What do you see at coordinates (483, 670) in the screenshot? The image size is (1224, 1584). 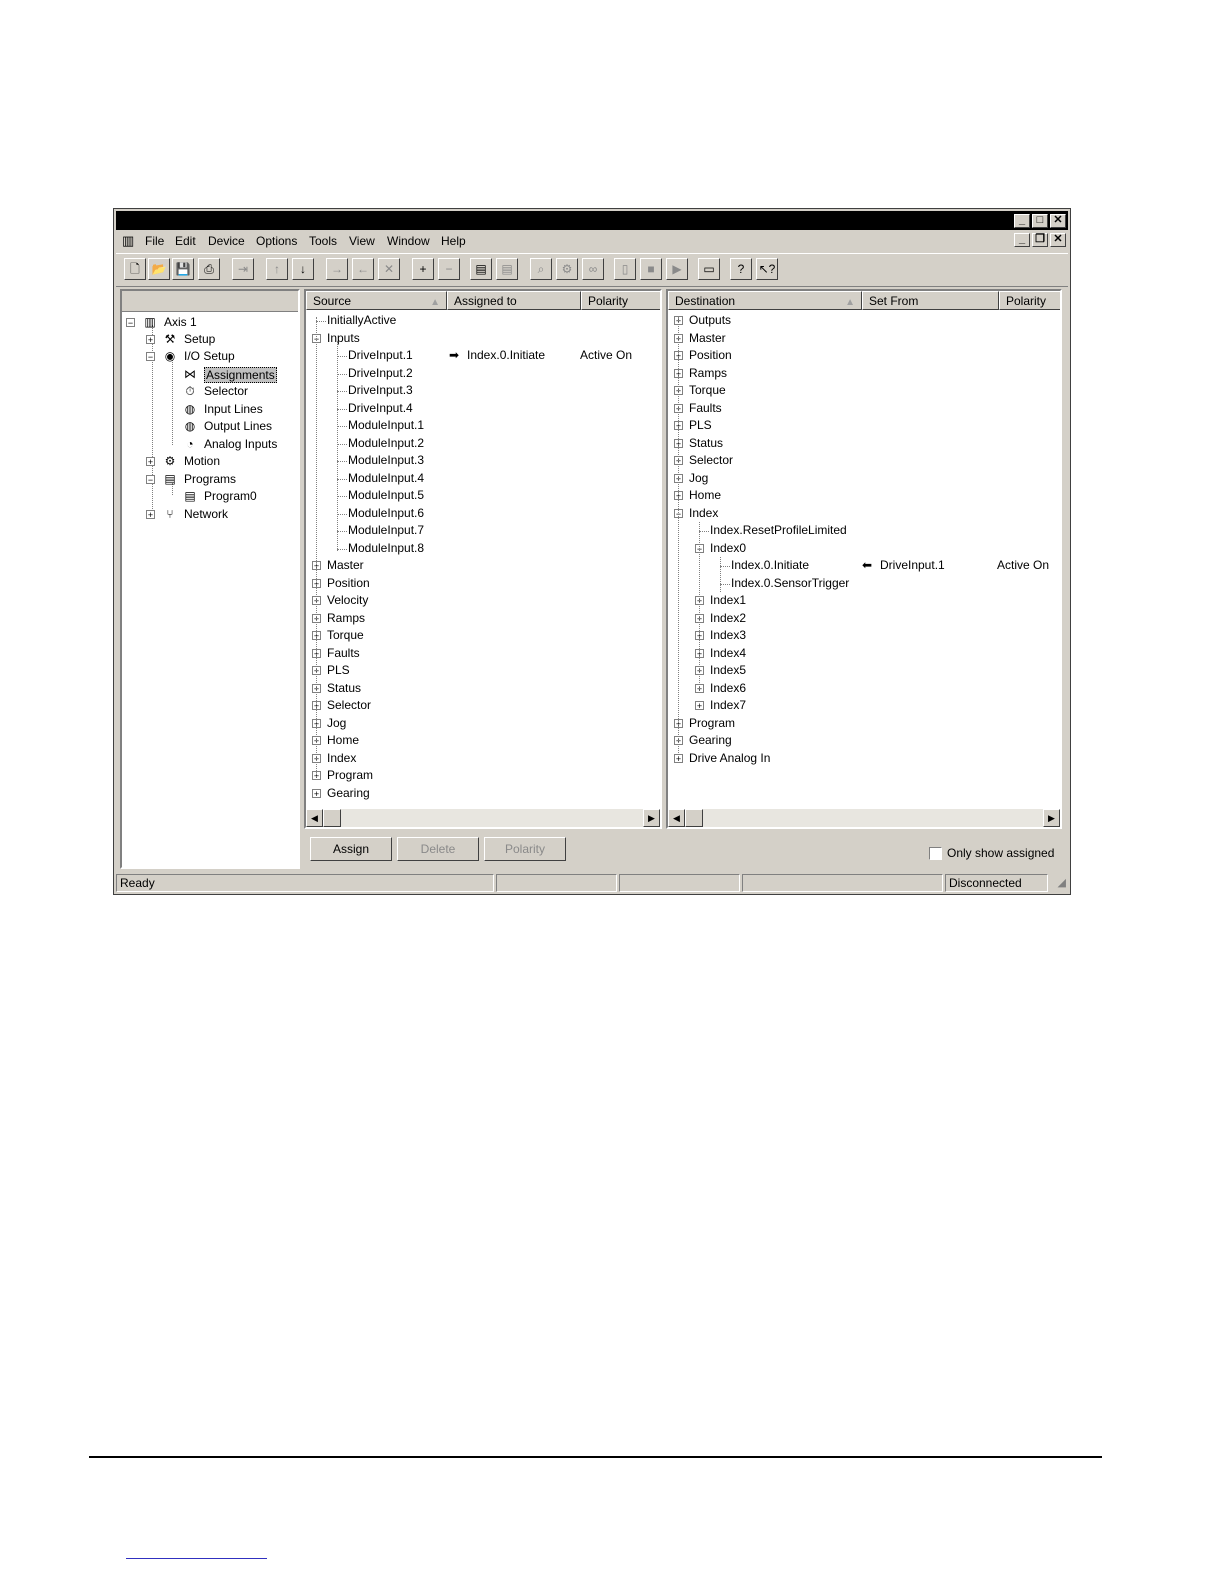 I see `tree-row: + PLS` at bounding box center [483, 670].